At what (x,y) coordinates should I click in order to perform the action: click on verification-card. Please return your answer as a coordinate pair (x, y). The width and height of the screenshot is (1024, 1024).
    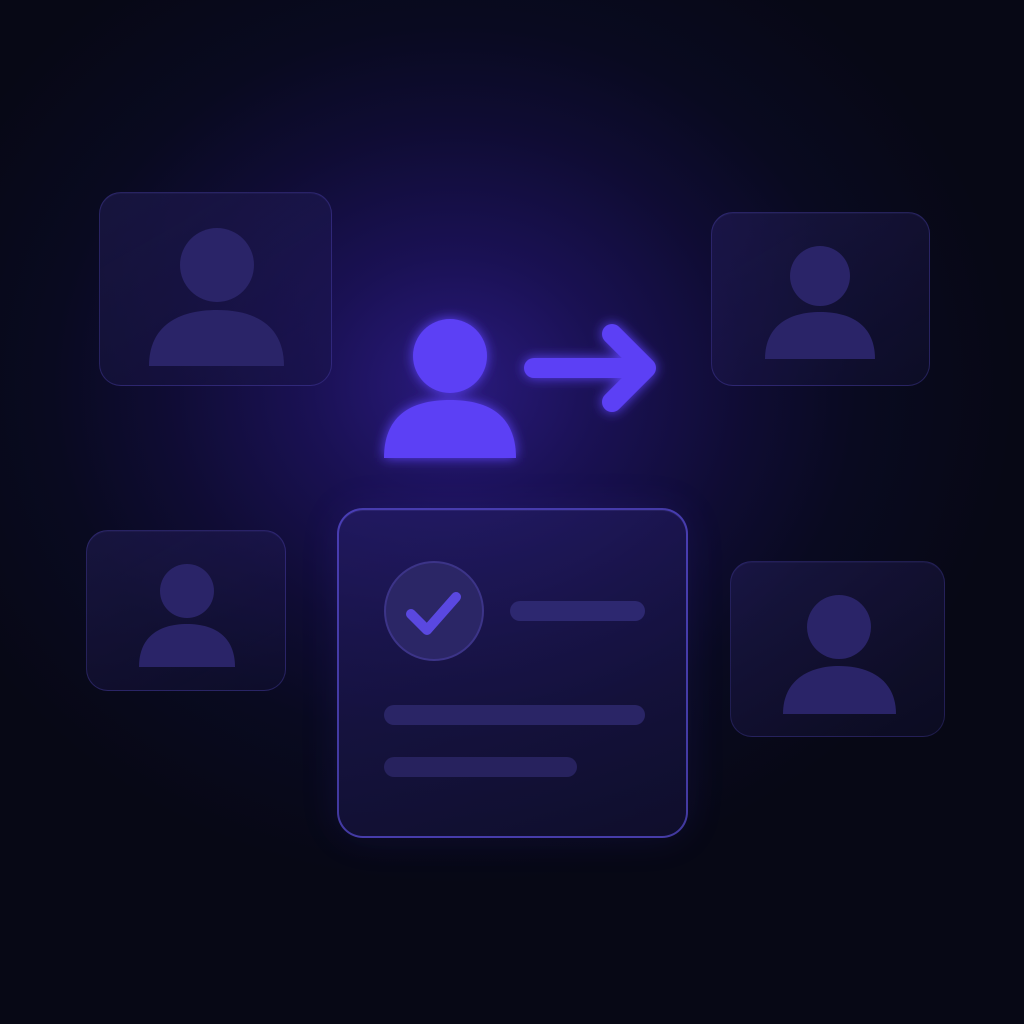
    Looking at the image, I should click on (512, 673).